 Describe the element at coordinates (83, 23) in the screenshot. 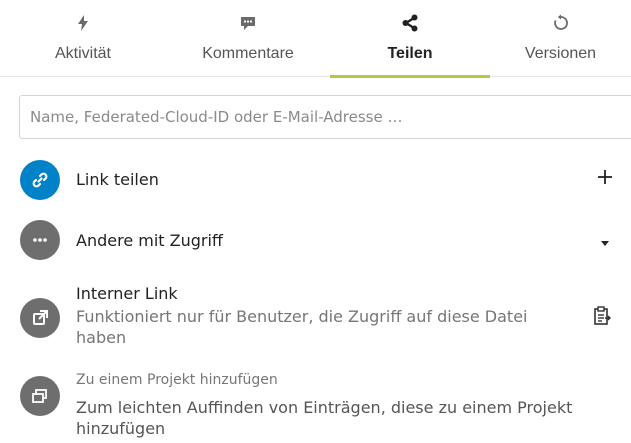

I see `activity-icon` at that location.